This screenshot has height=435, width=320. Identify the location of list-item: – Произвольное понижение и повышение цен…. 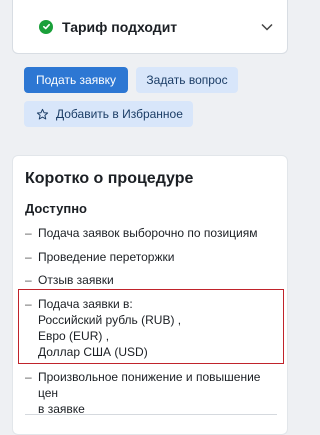
(143, 393).